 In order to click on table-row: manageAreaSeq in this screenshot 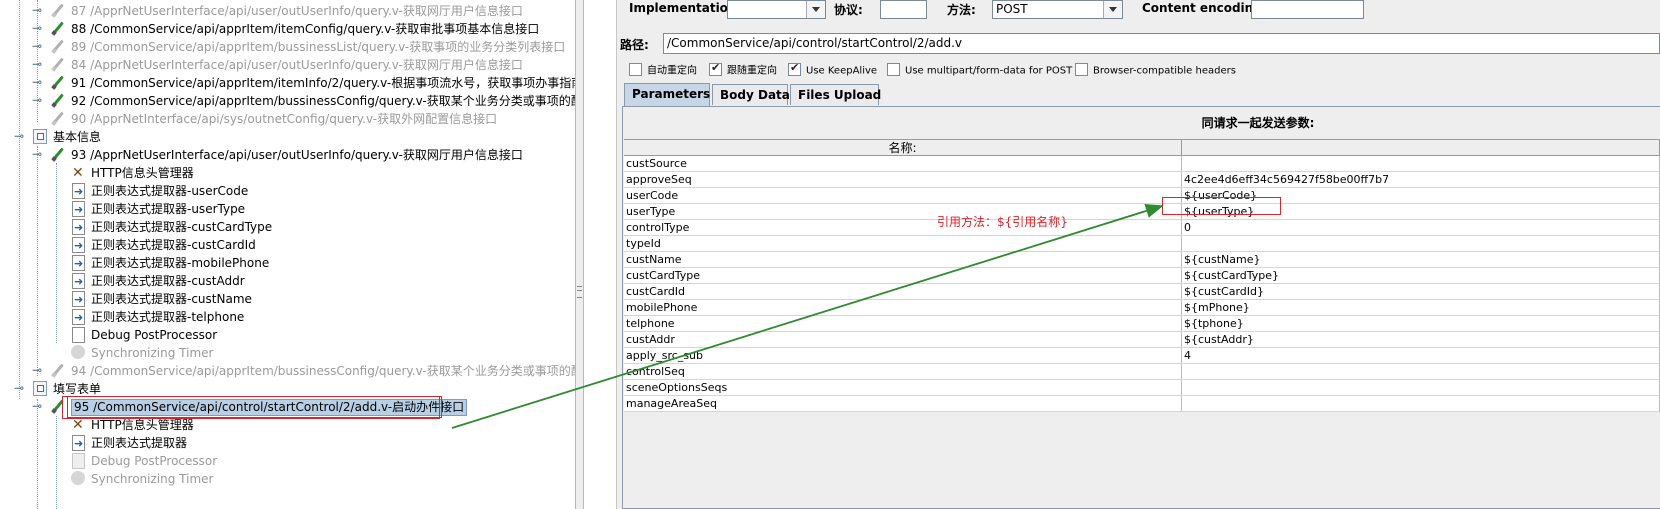, I will do `click(1142, 404)`.